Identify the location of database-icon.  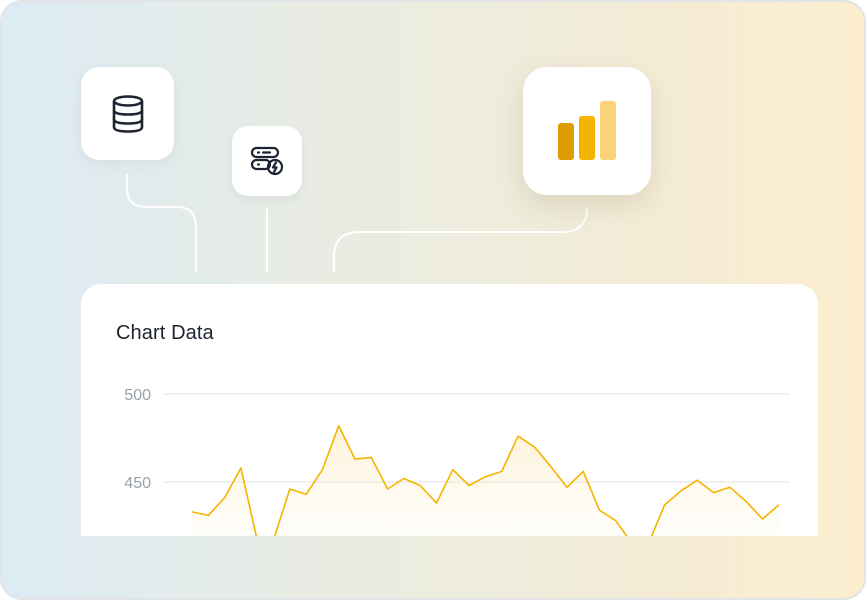
(127, 113).